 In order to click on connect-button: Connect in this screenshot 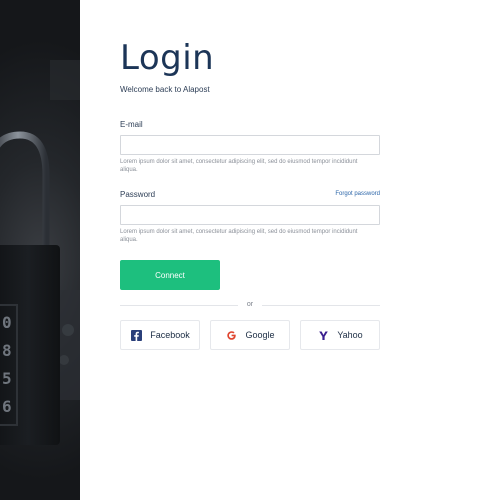, I will do `click(170, 275)`.